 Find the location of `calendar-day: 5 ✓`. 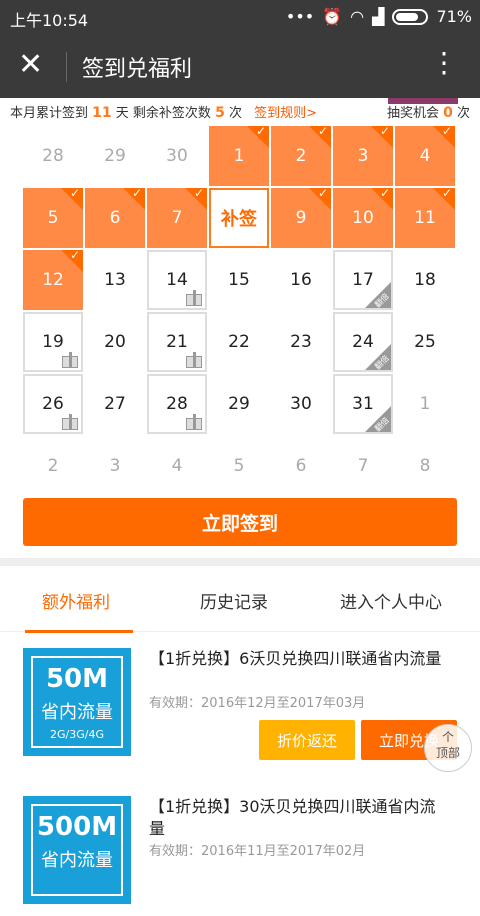

calendar-day: 5 ✓ is located at coordinates (53, 217).